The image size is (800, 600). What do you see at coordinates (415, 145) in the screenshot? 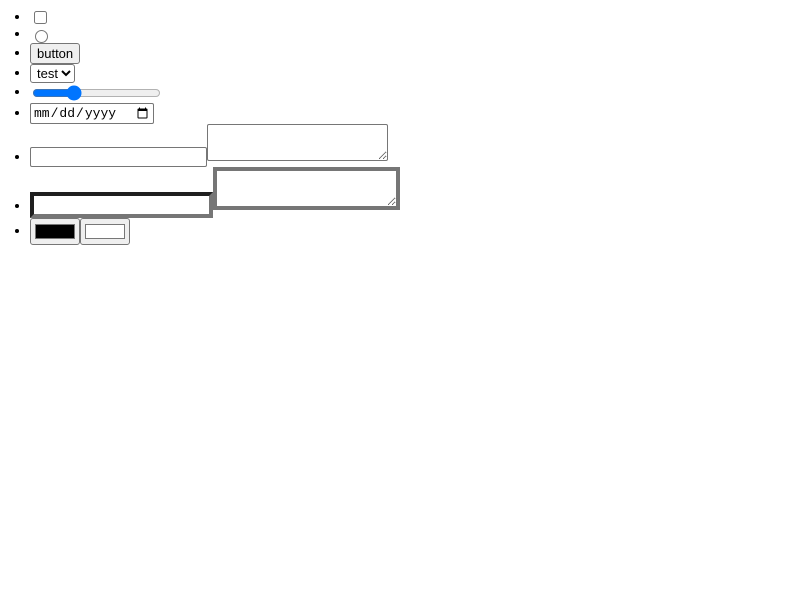
I see `list-item-text-and-textarea` at bounding box center [415, 145].